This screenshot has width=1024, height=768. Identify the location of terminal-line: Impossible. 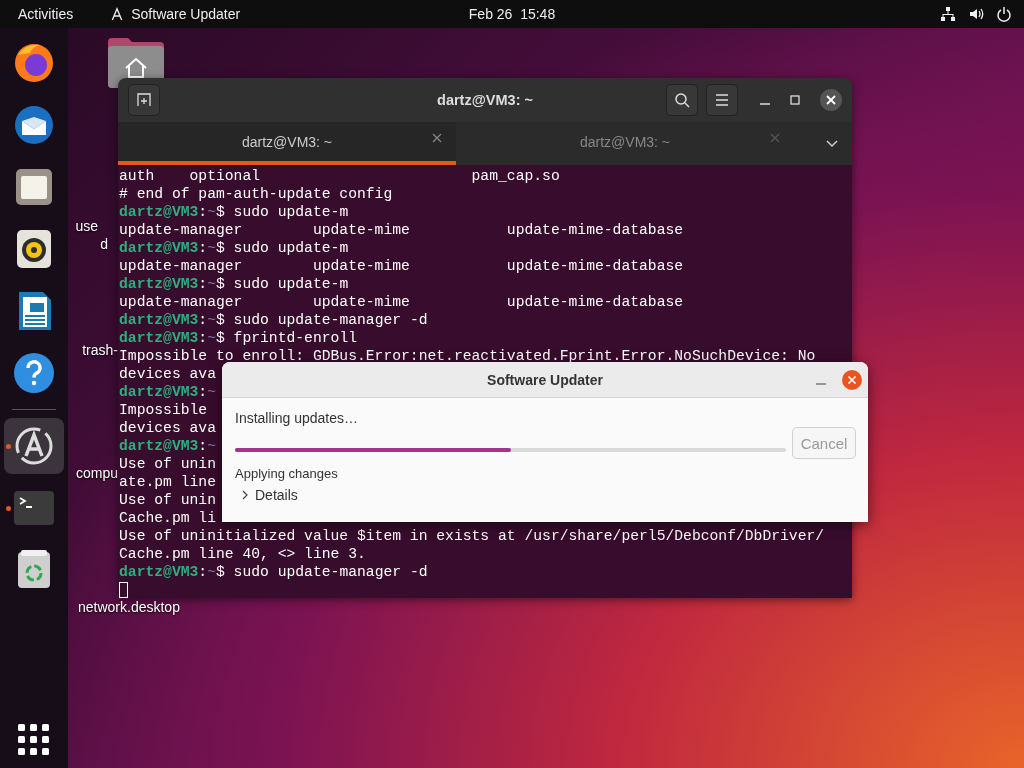
(163, 410).